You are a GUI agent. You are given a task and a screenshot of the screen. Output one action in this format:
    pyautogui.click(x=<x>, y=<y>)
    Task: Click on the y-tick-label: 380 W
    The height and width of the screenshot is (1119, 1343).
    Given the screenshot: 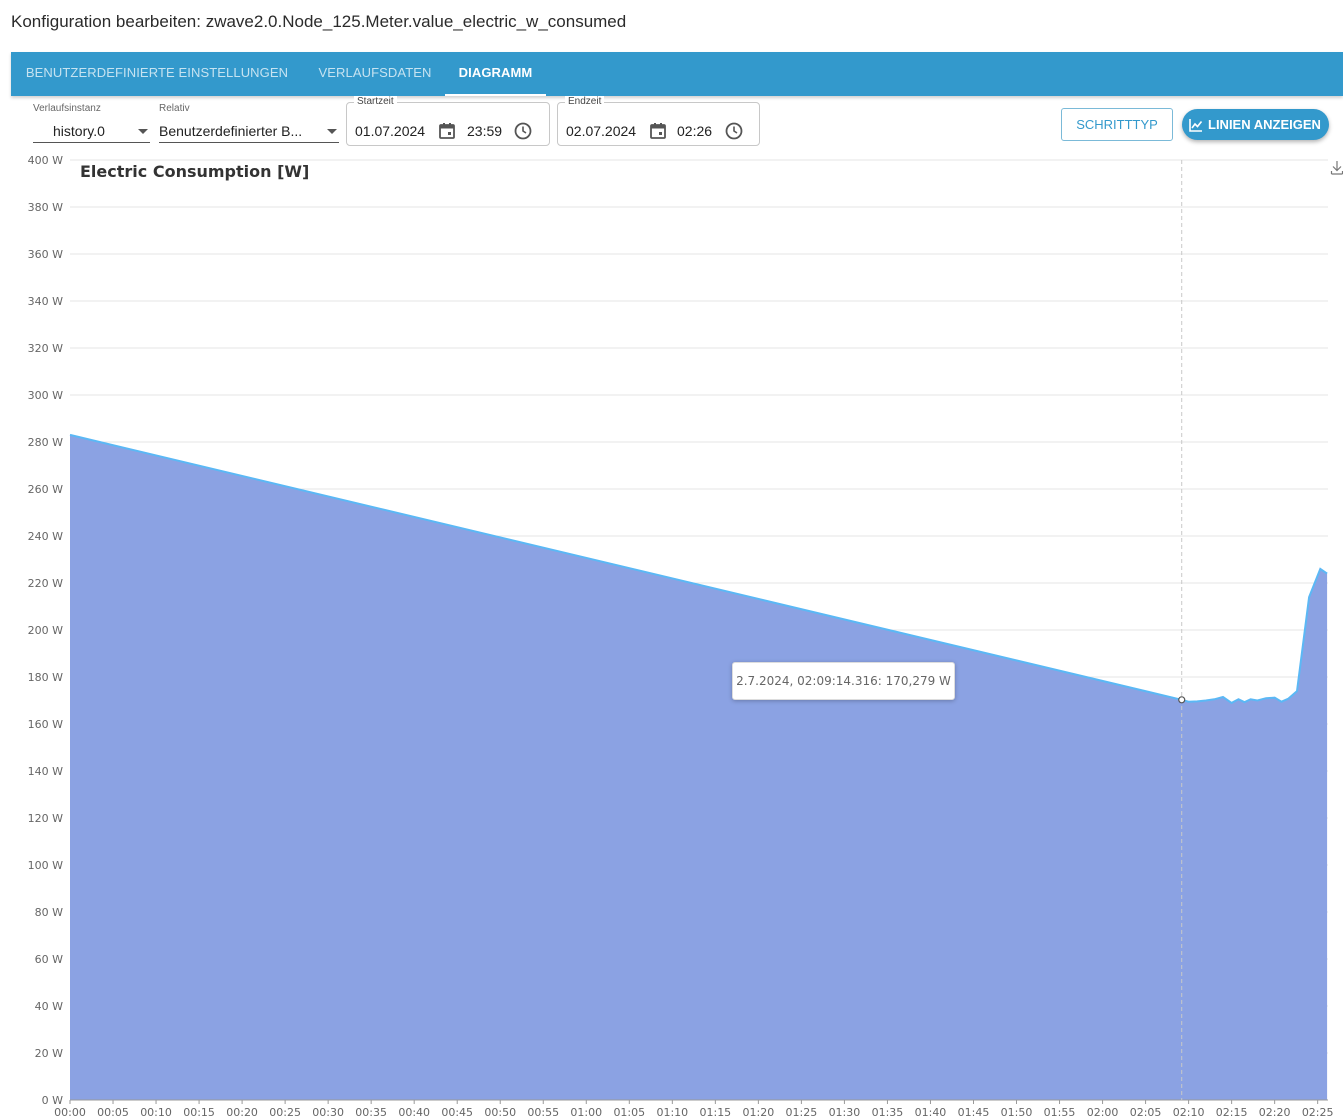 What is the action you would take?
    pyautogui.click(x=45, y=207)
    